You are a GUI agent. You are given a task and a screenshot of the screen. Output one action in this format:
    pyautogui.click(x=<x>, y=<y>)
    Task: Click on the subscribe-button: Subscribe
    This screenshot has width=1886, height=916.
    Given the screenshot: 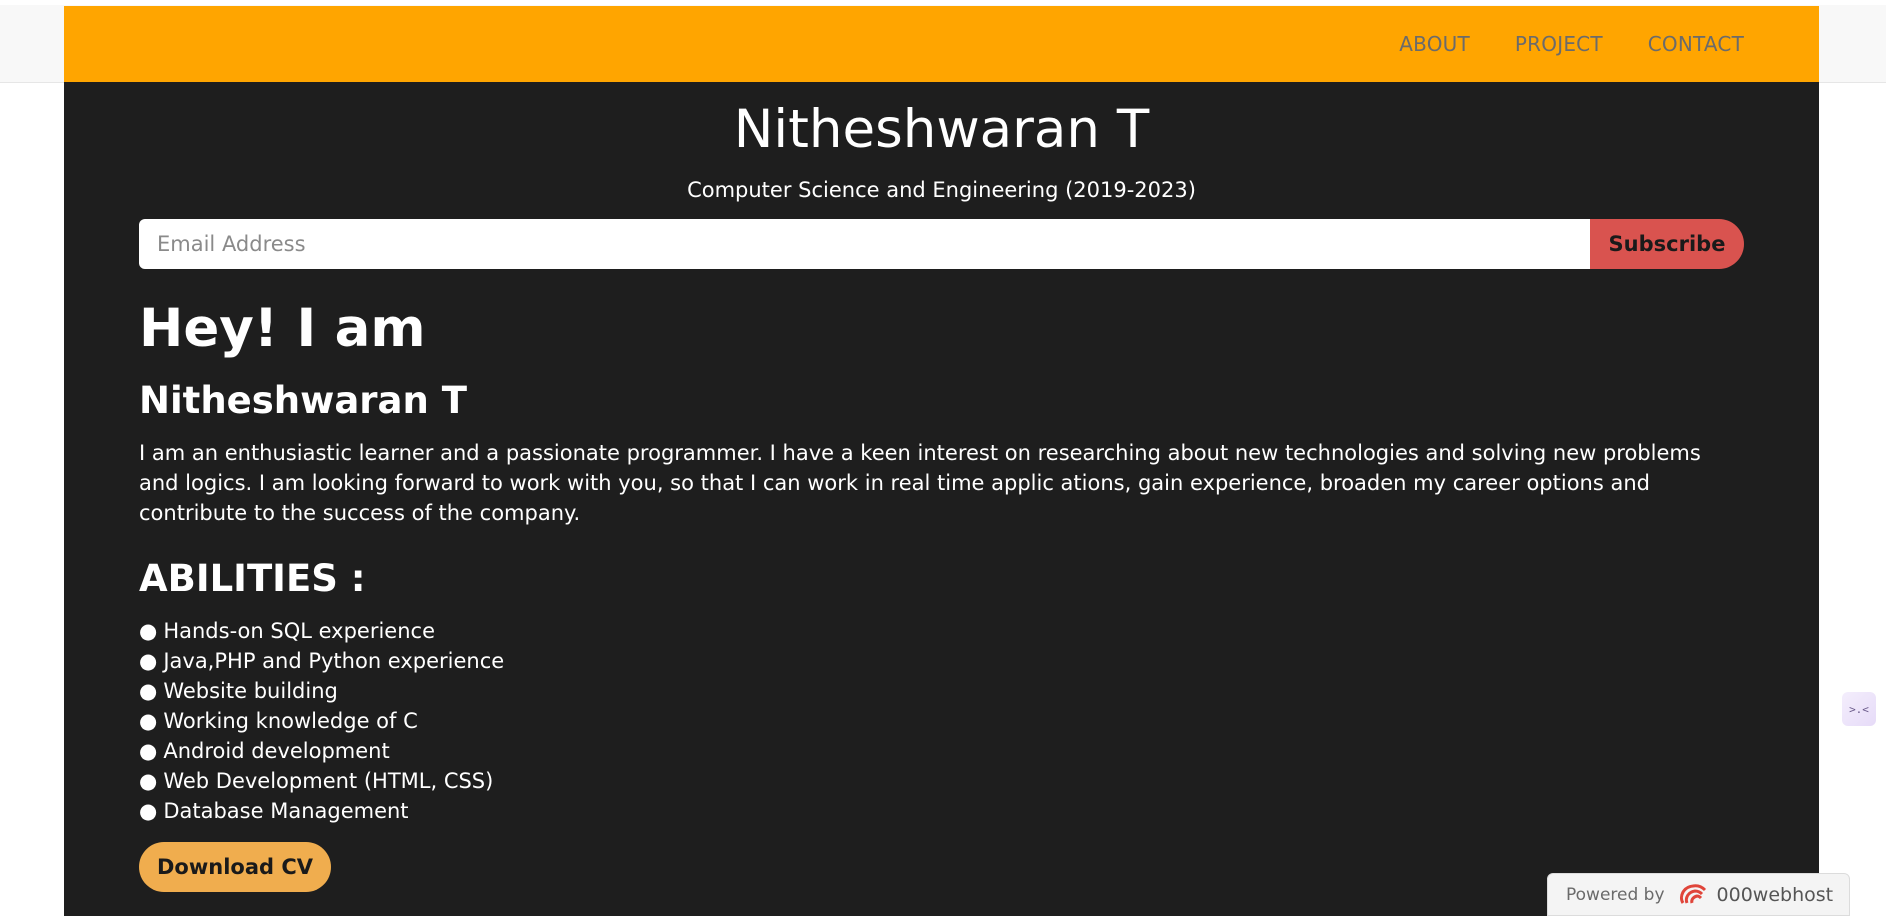 What is the action you would take?
    pyautogui.click(x=1667, y=244)
    